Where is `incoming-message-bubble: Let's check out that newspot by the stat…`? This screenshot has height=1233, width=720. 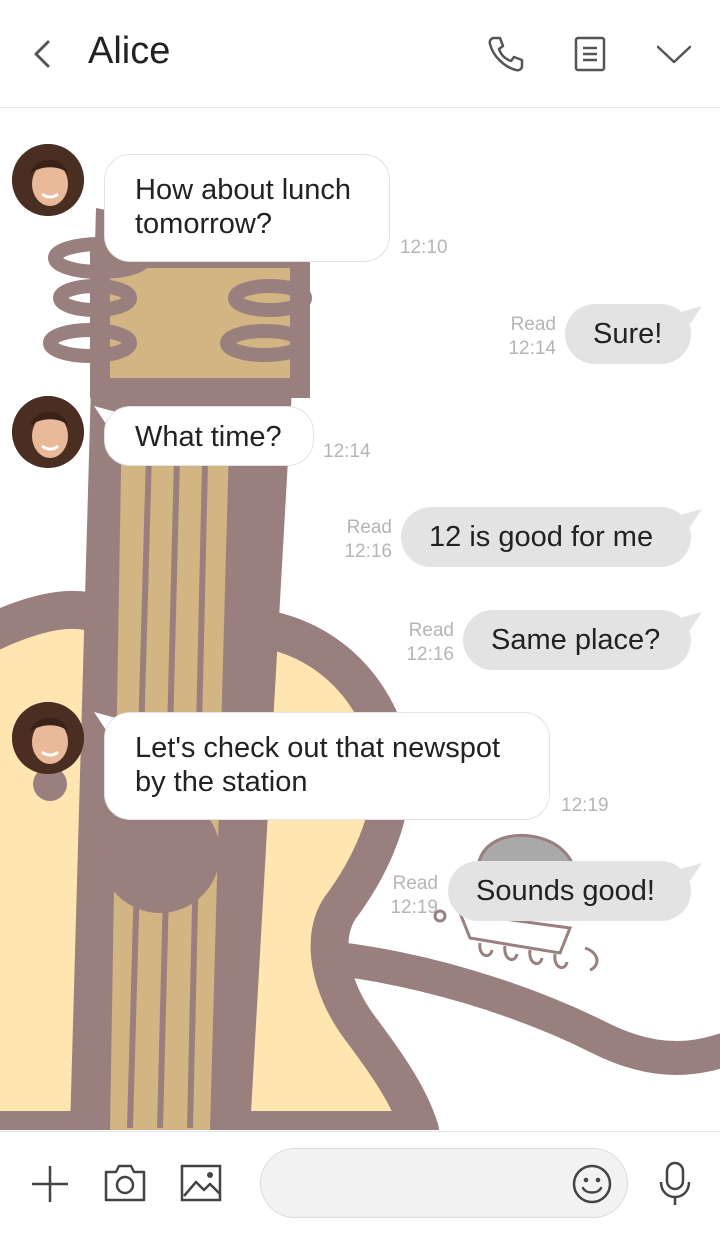 incoming-message-bubble: Let's check out that newspot by the stat… is located at coordinates (327, 766).